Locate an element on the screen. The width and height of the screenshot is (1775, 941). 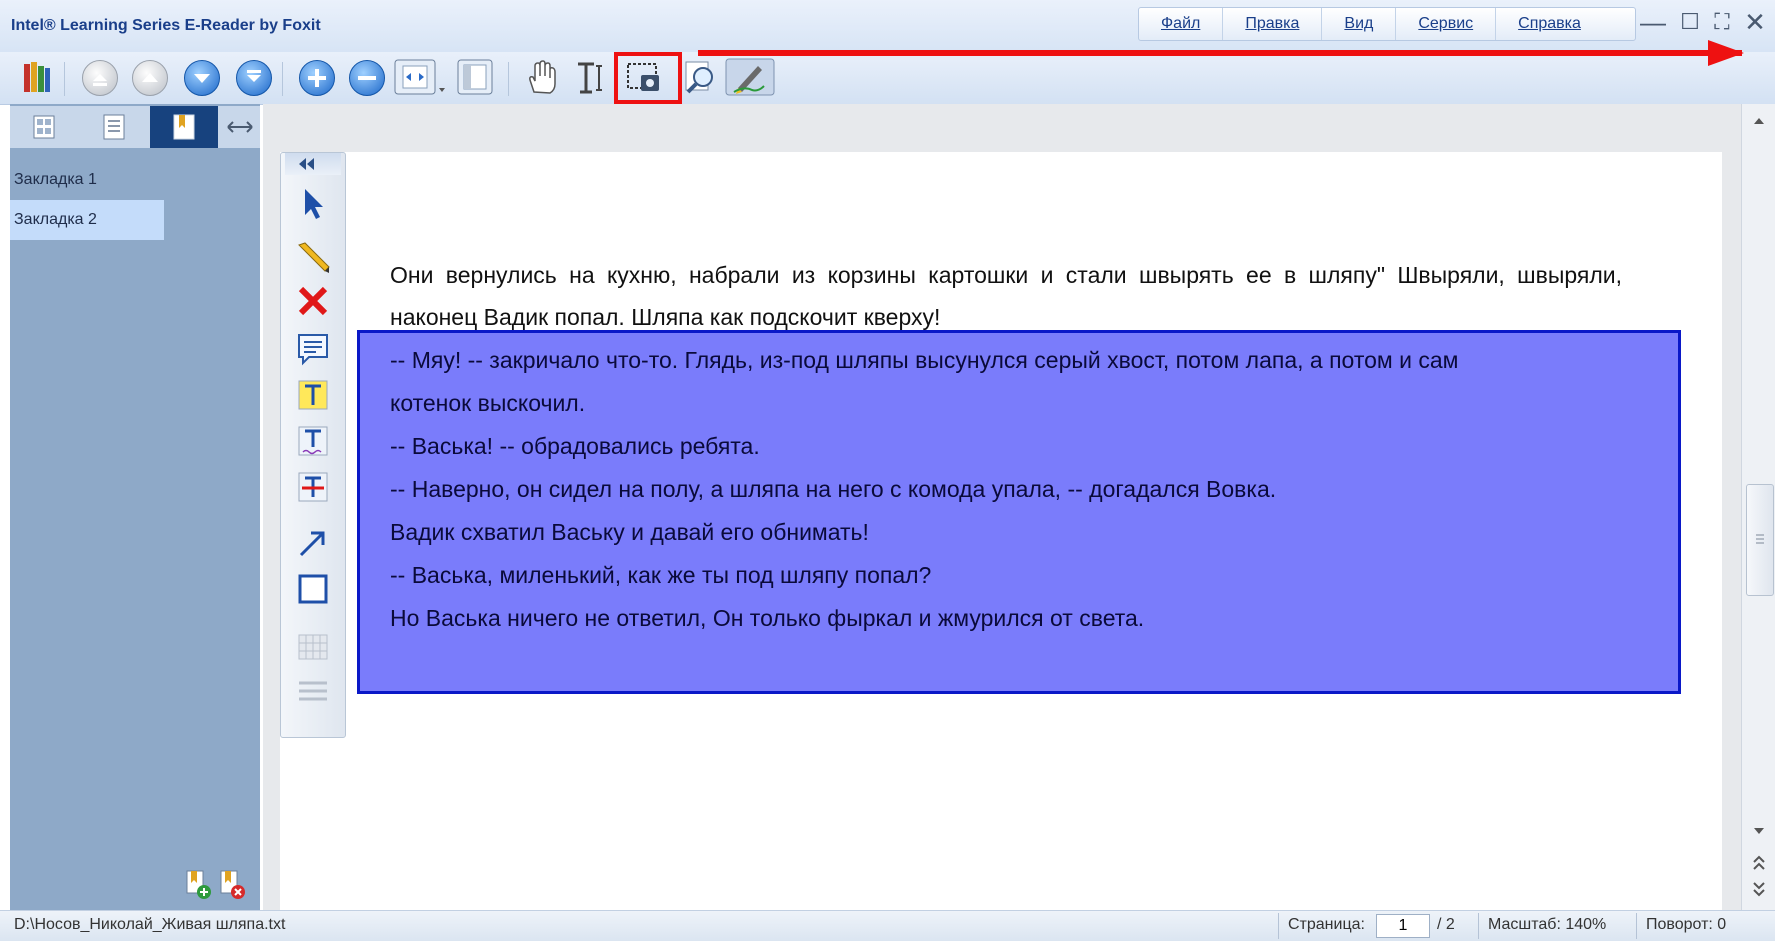
eraser-tool-button is located at coordinates (313, 301).